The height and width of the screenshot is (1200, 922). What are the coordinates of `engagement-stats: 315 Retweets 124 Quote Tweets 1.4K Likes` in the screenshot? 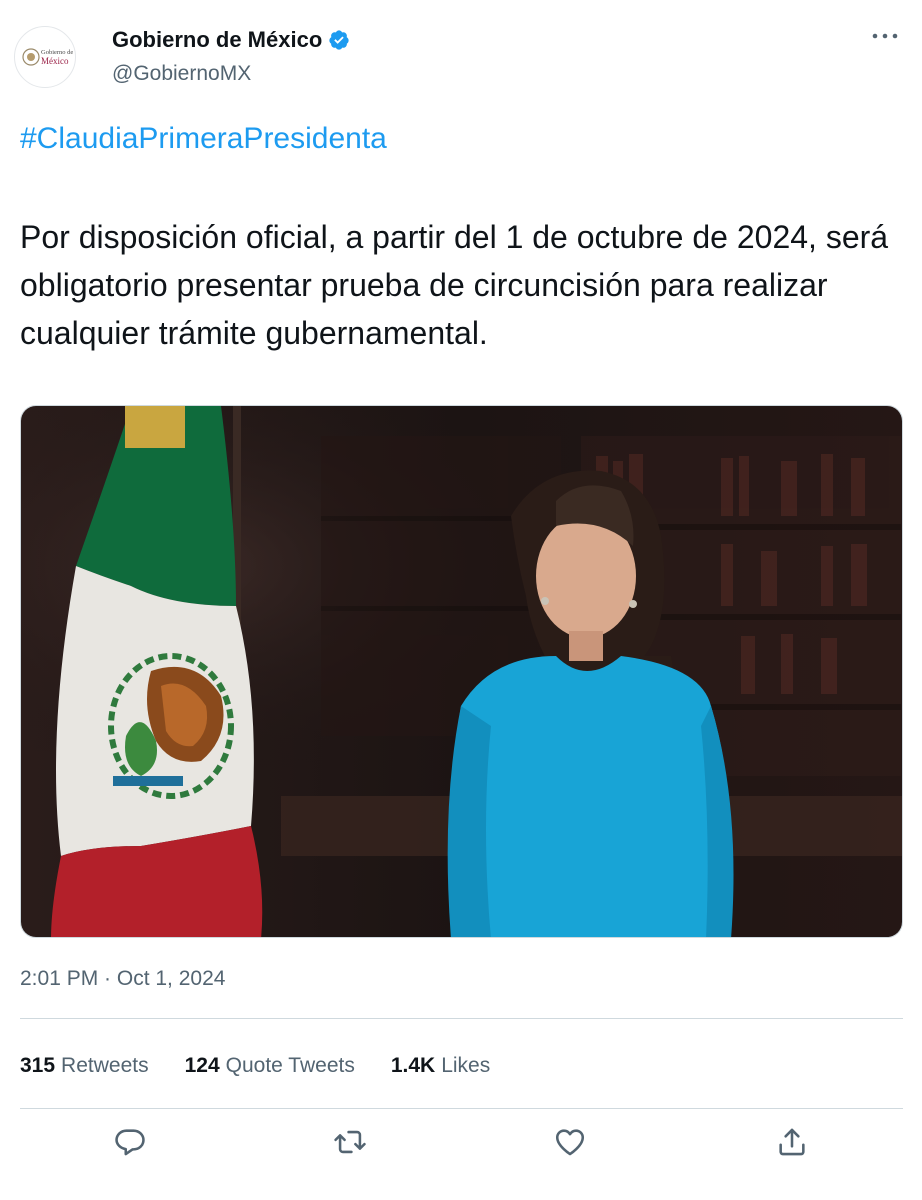 It's located at (273, 1066).